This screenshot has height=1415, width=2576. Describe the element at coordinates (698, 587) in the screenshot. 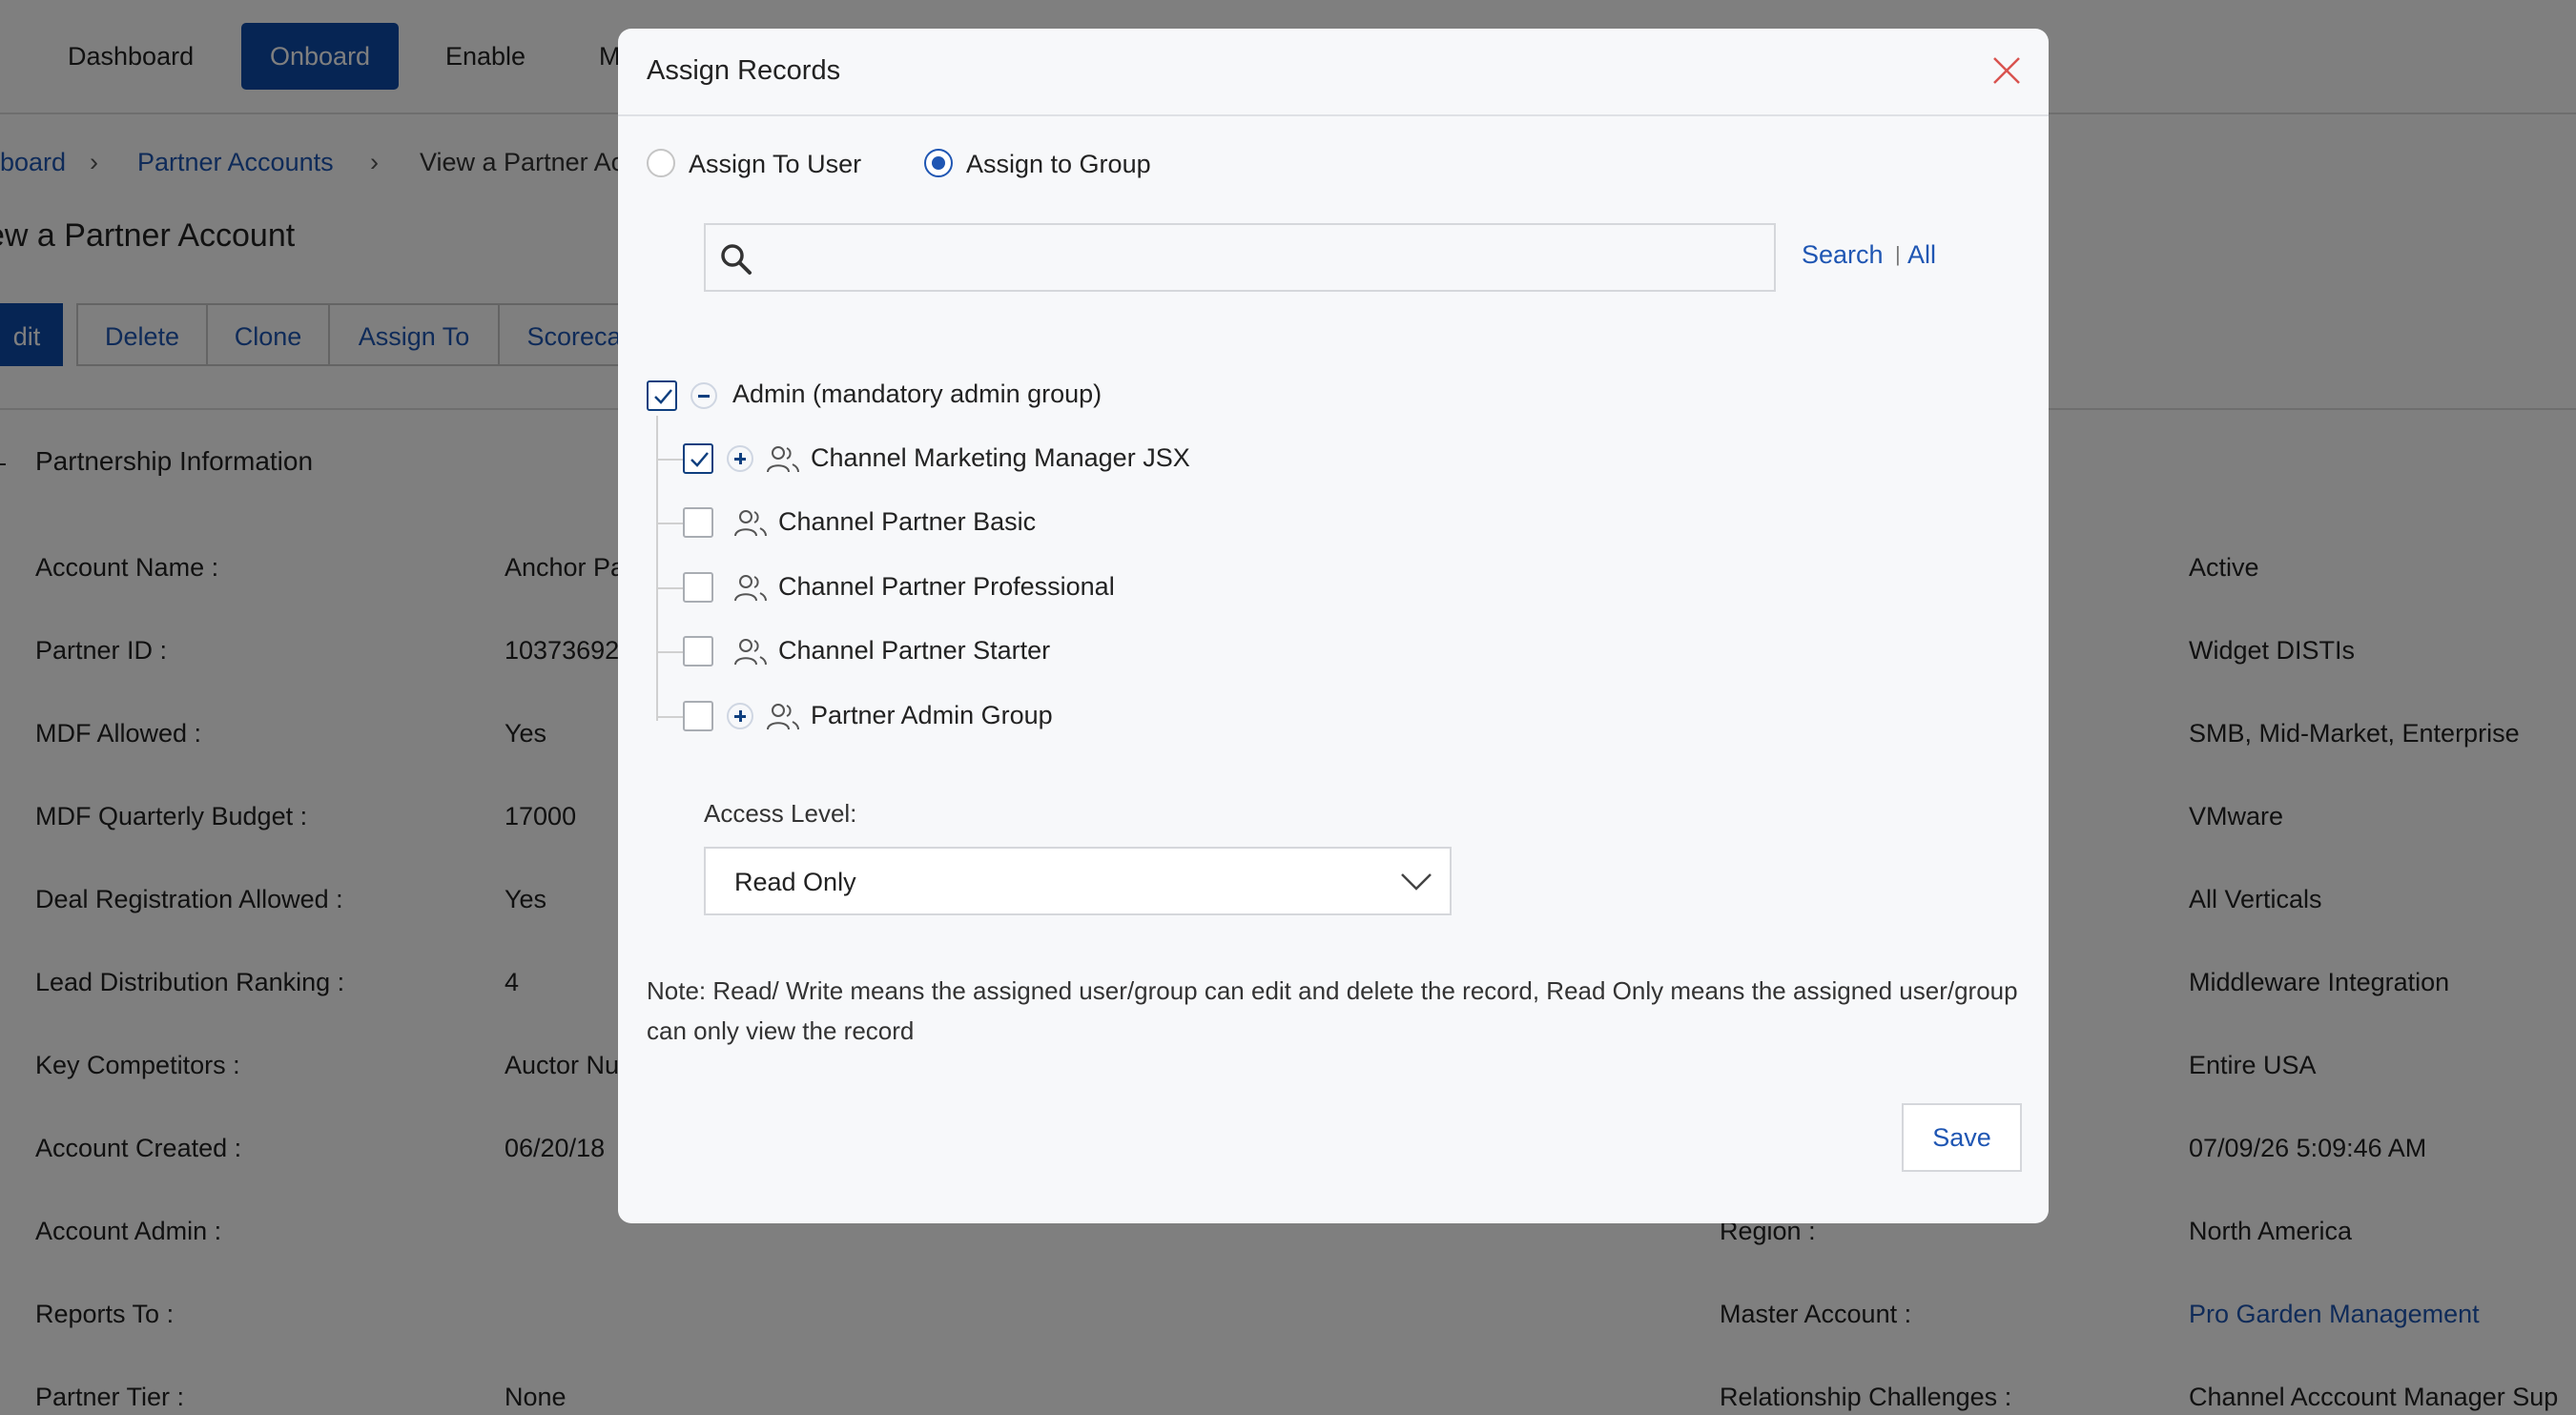

I see `checkbox-channel-partner-professional` at that location.